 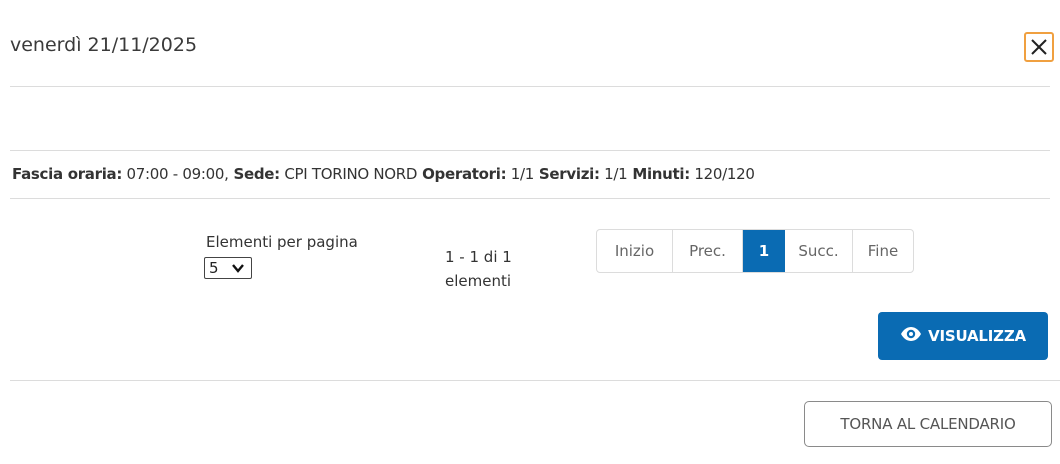 What do you see at coordinates (567, 174) in the screenshot?
I see `servizi-label: Servizi:` at bounding box center [567, 174].